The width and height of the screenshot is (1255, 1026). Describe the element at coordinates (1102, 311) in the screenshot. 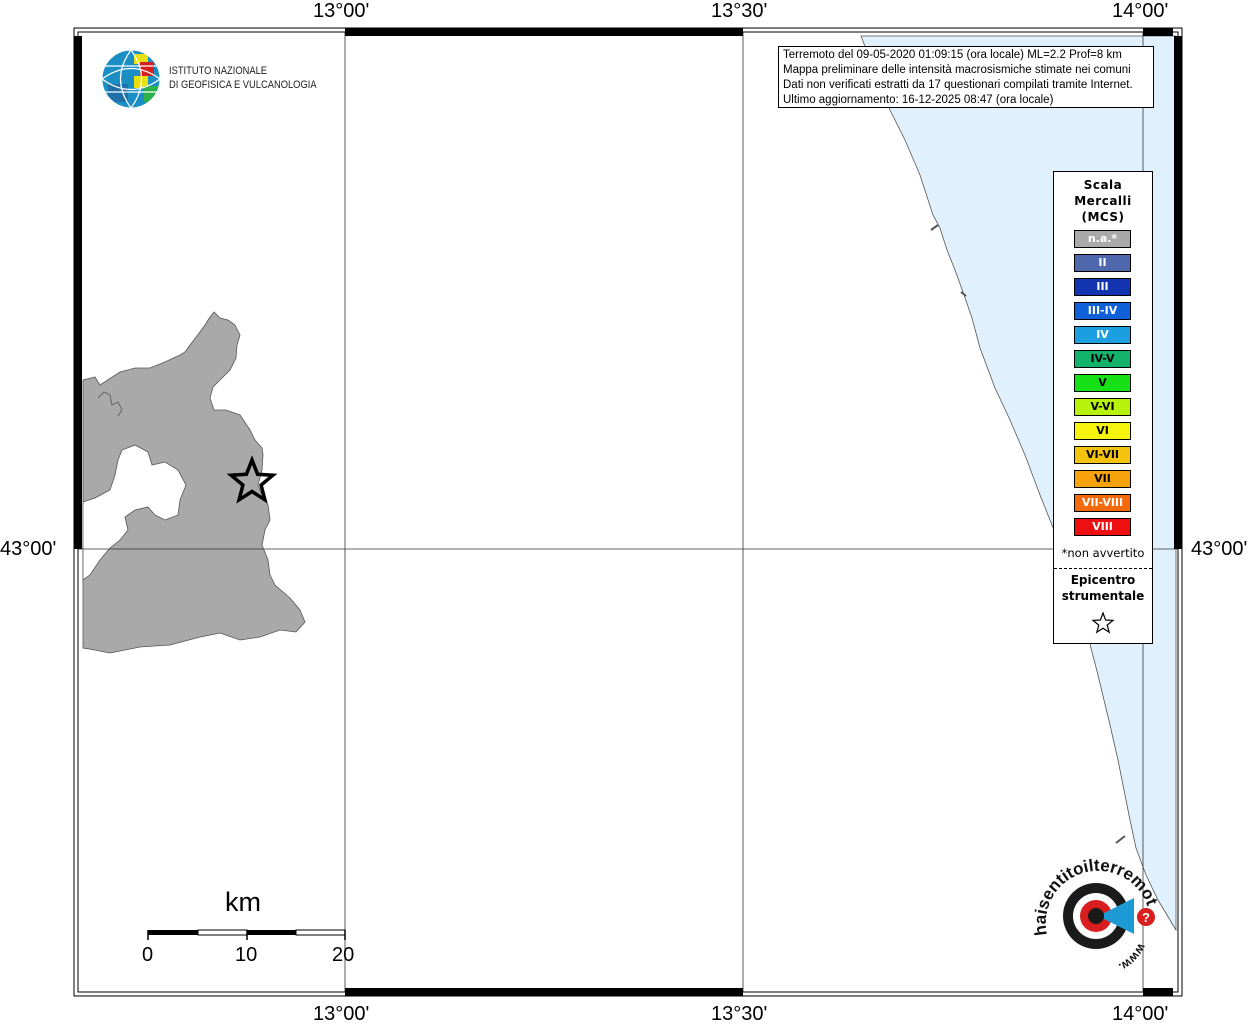

I see `legend-swatch-iii-iv: III-IV` at that location.